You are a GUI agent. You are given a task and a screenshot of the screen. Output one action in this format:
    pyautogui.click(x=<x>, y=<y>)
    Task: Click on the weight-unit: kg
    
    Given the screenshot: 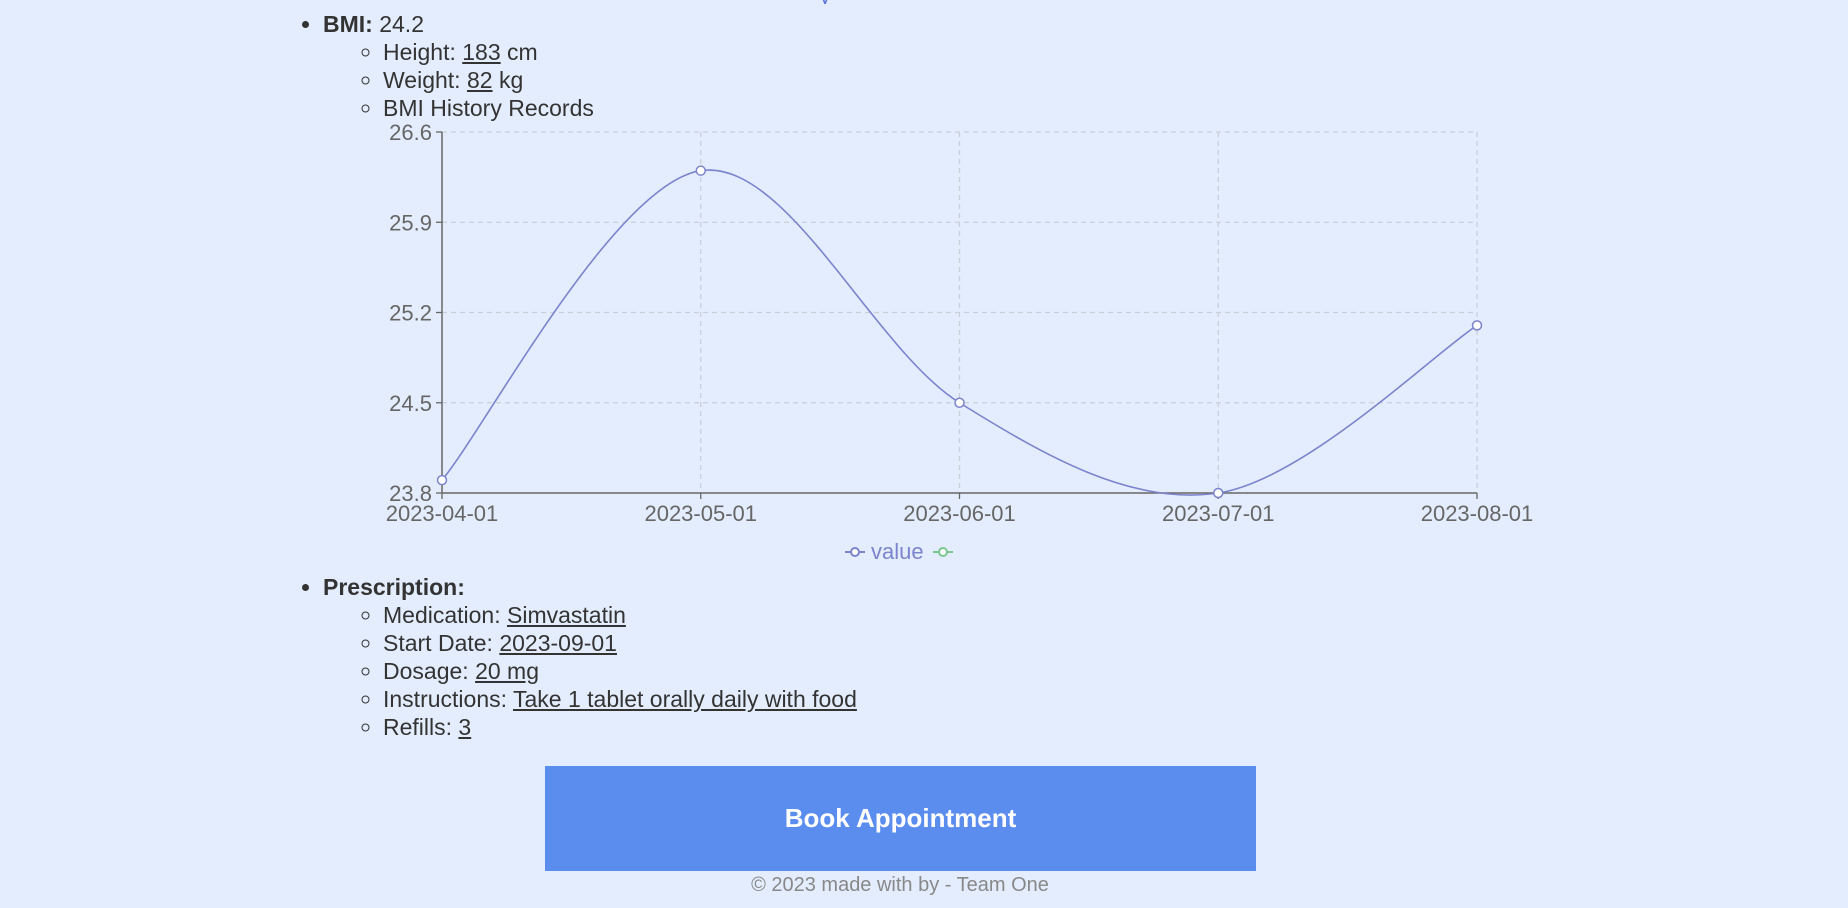 What is the action you would take?
    pyautogui.click(x=511, y=80)
    